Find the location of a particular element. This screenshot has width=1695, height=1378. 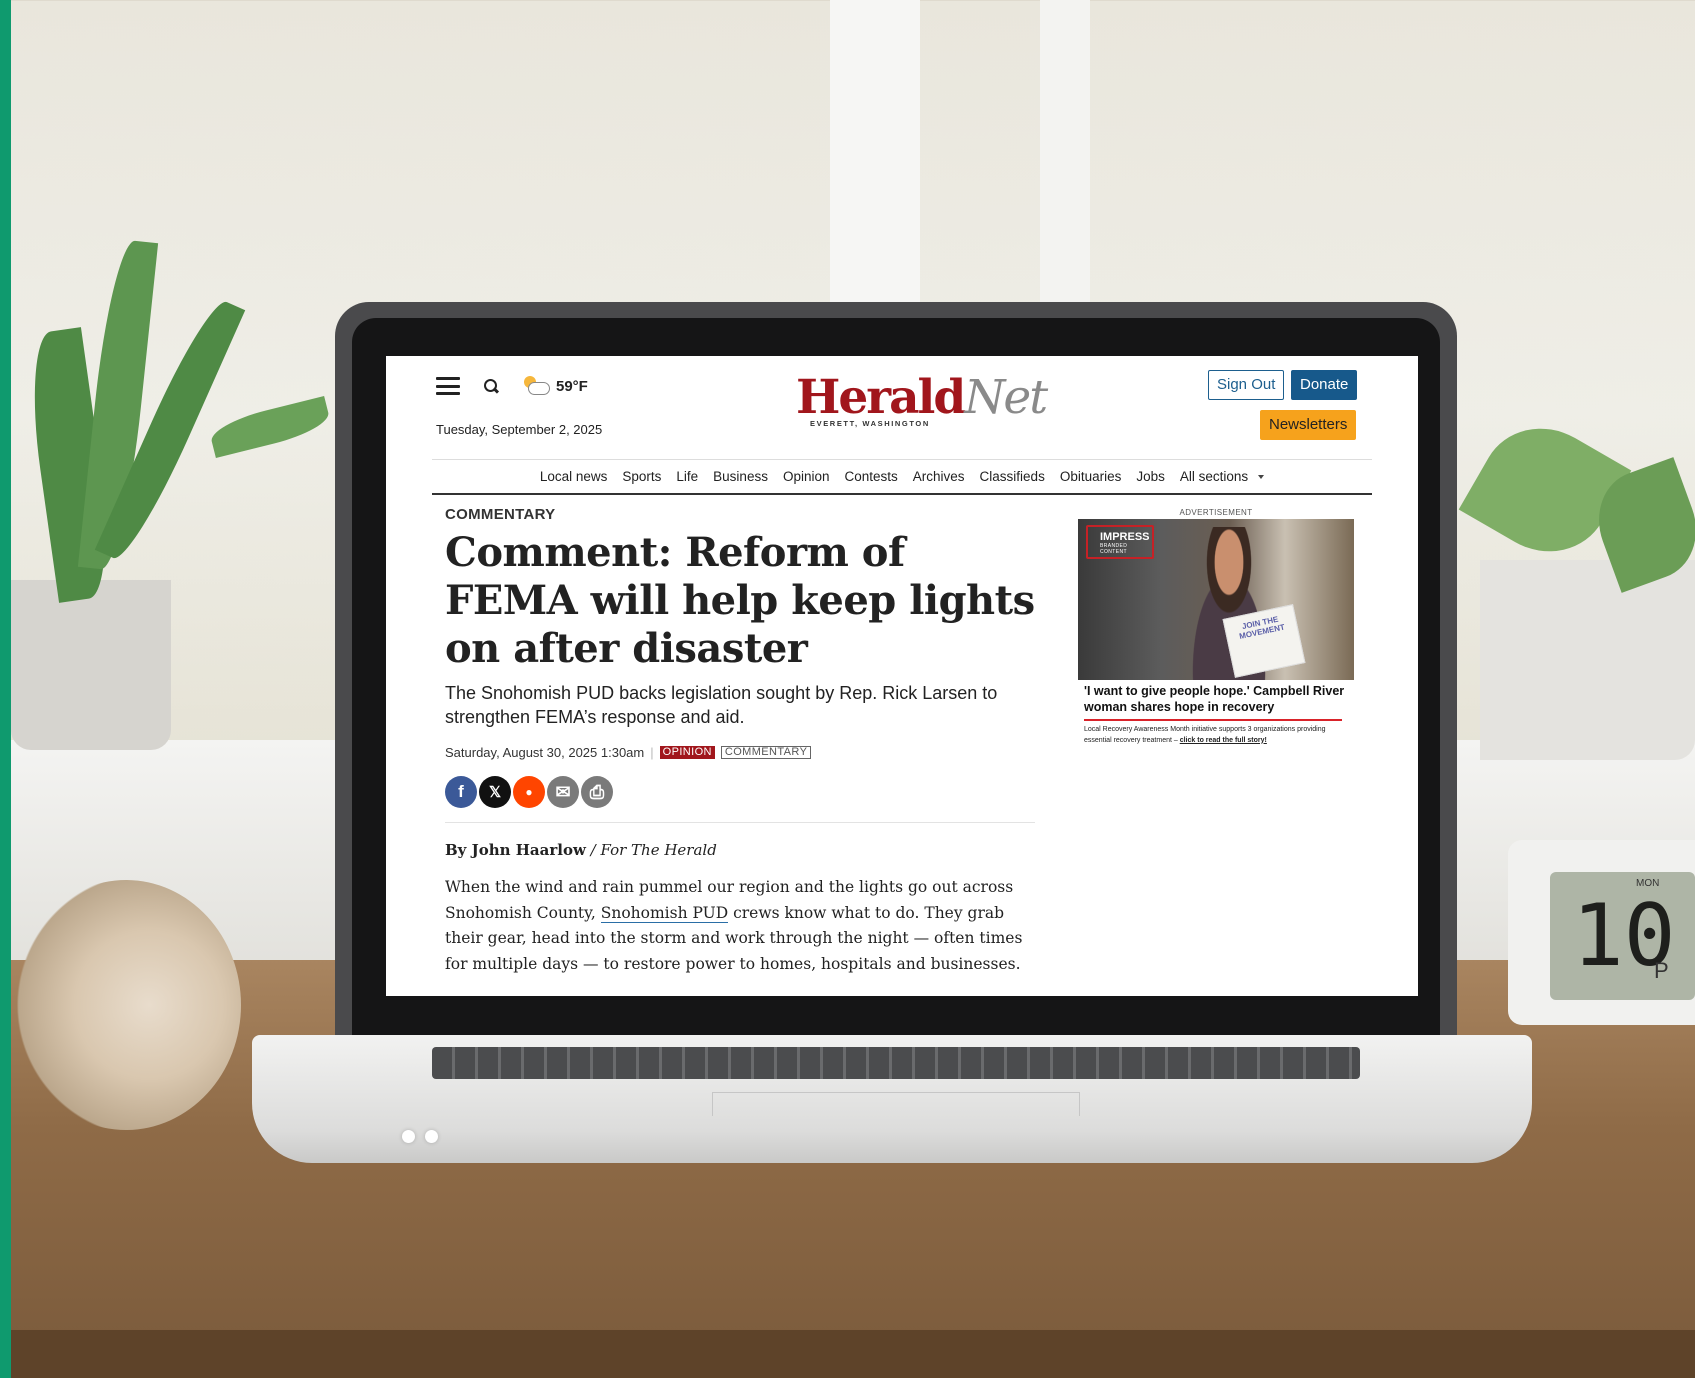

article-kicker: COMMENTARY is located at coordinates (740, 514).